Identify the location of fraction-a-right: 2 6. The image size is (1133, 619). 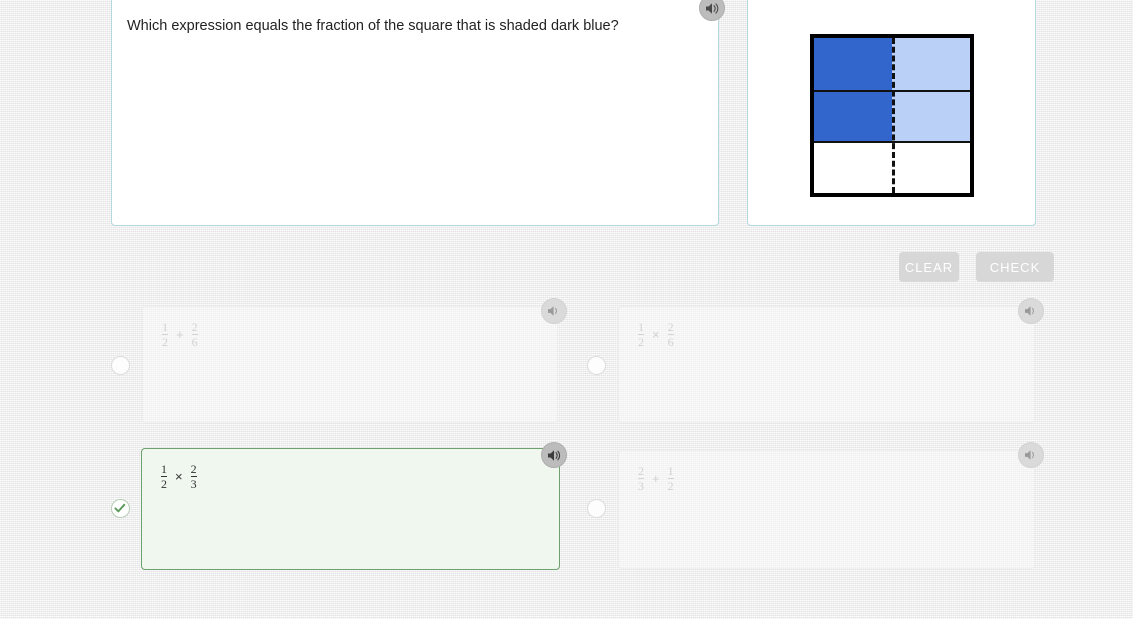
(195, 334).